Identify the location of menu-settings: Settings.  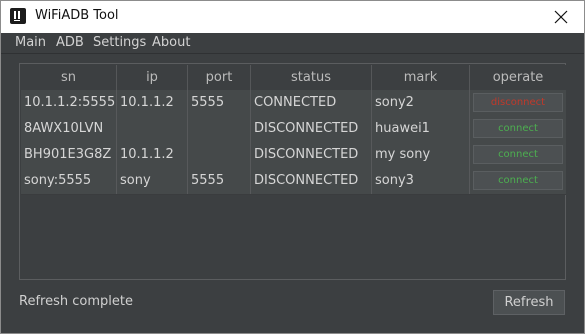
(119, 42).